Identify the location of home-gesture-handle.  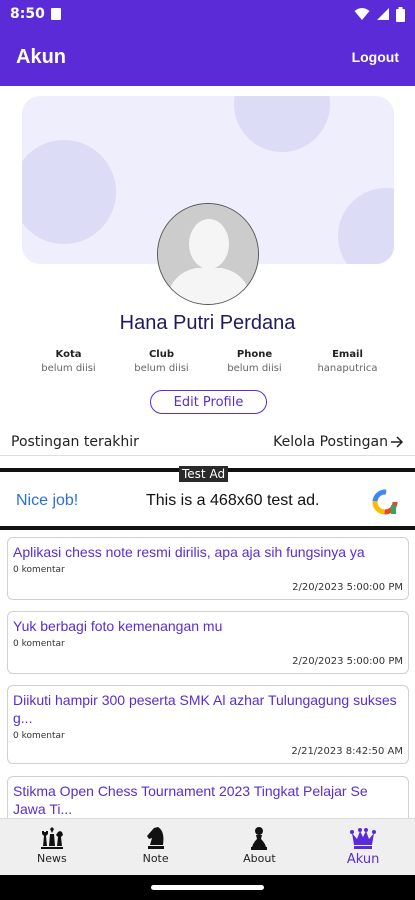
(207, 887).